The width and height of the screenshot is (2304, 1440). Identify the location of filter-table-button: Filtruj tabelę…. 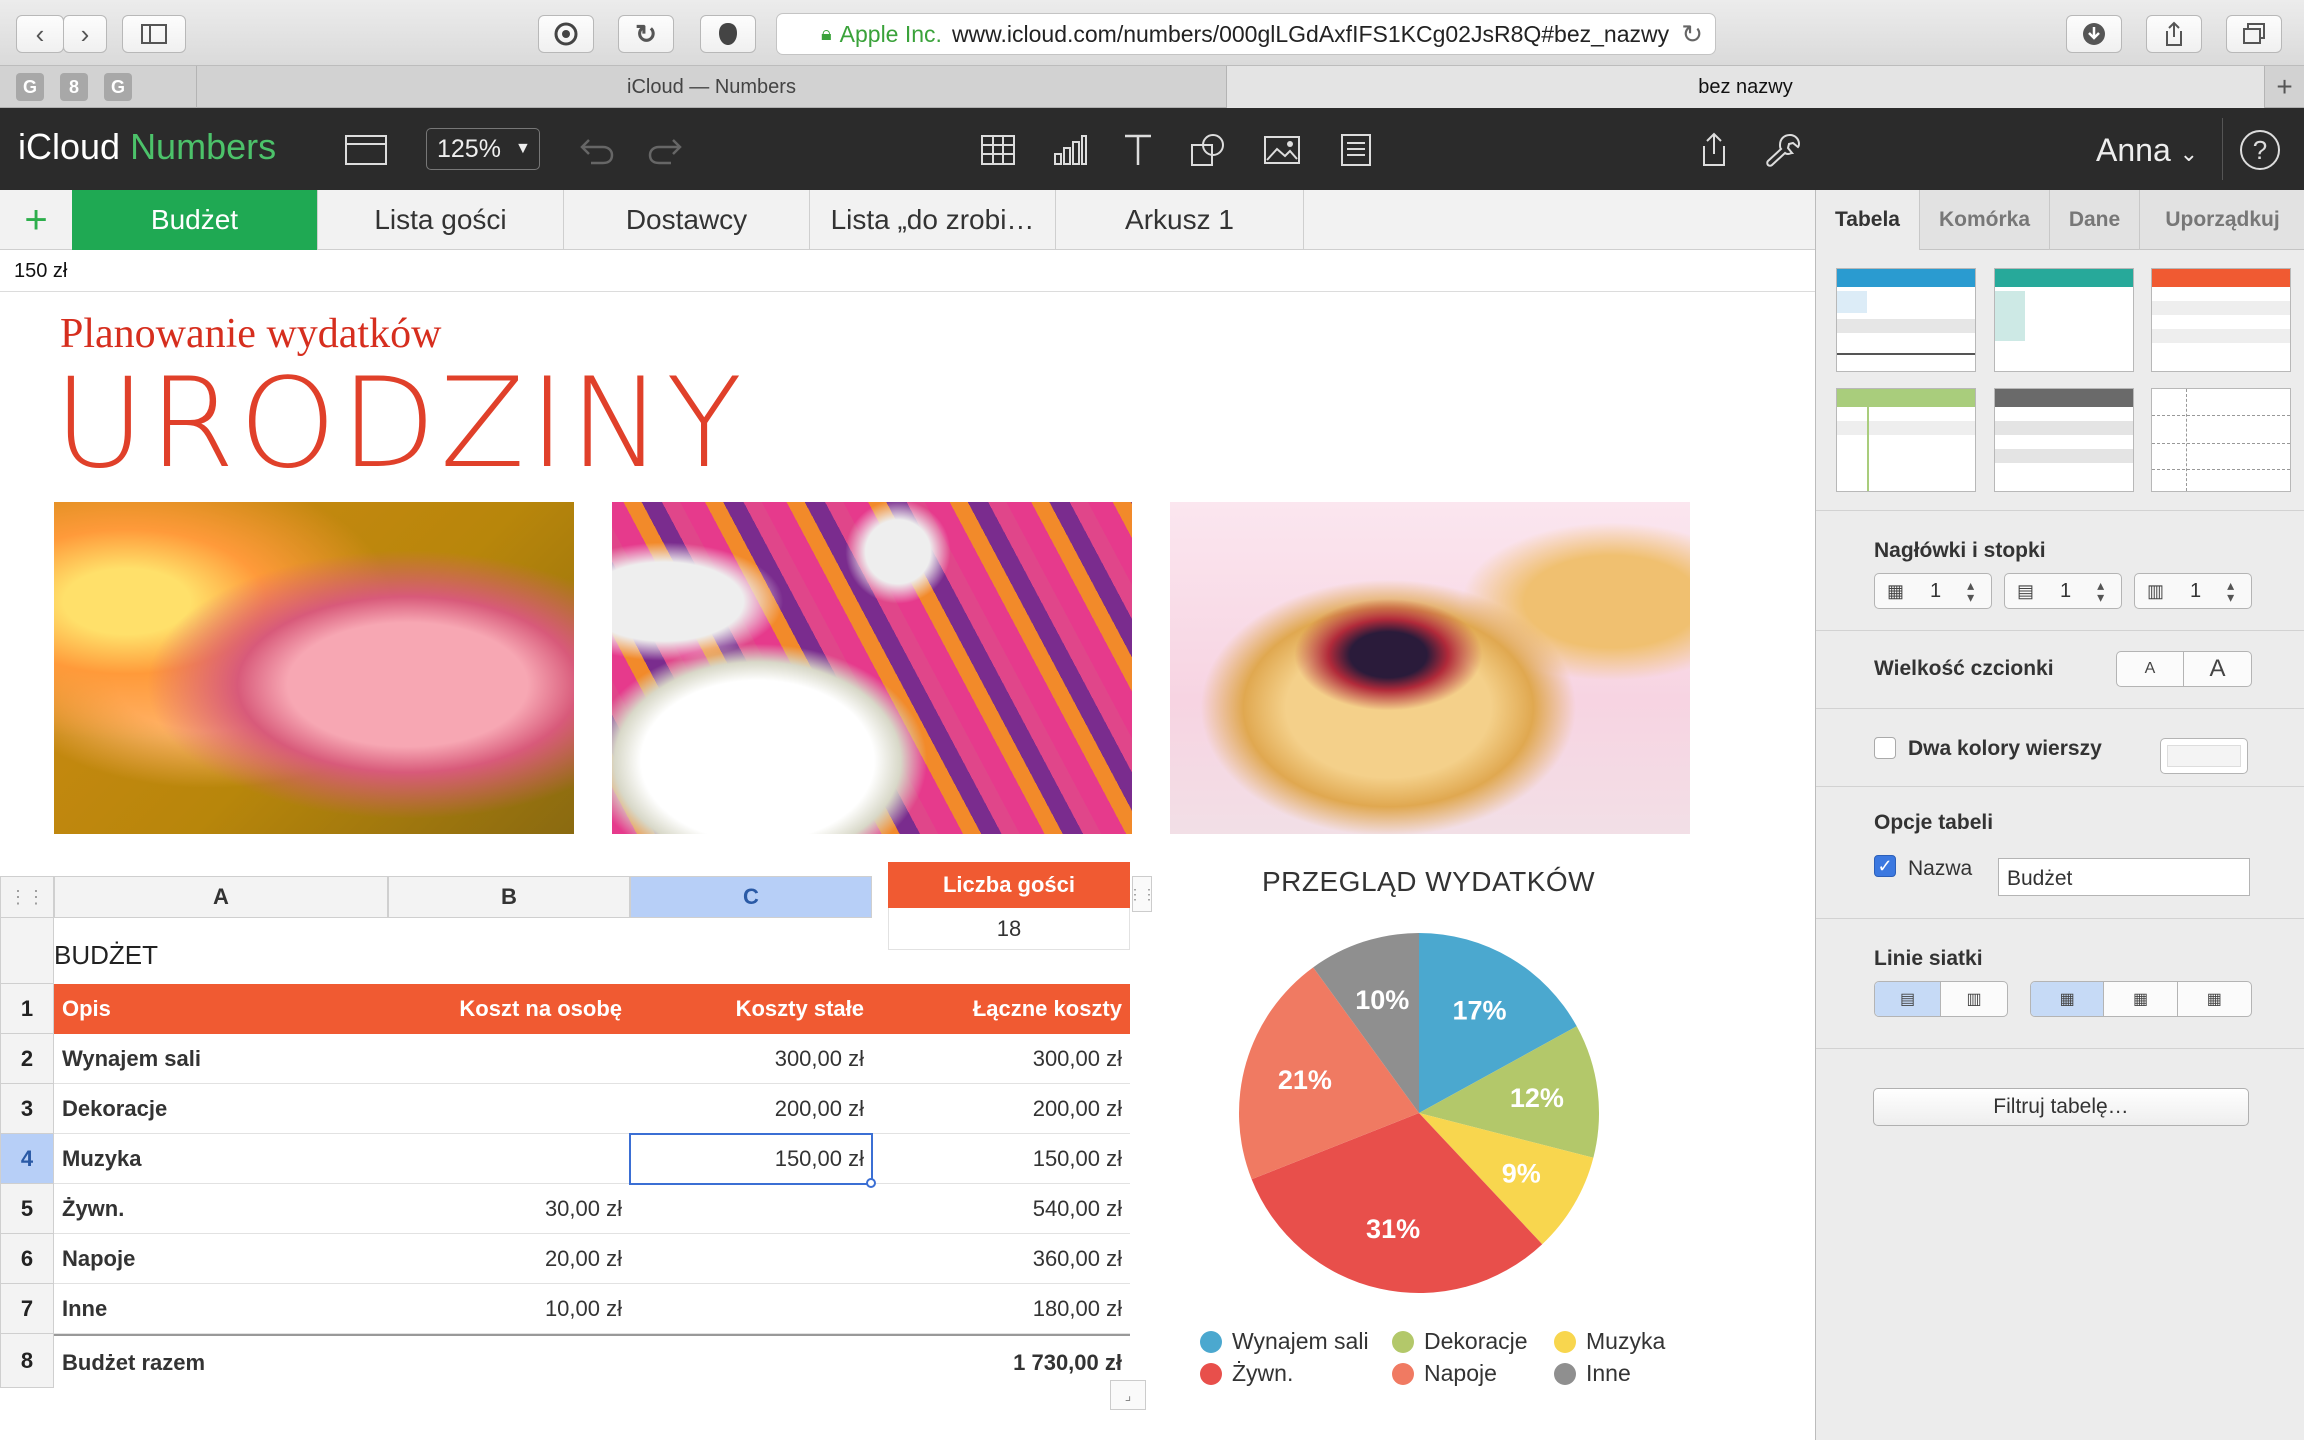
(2061, 1107).